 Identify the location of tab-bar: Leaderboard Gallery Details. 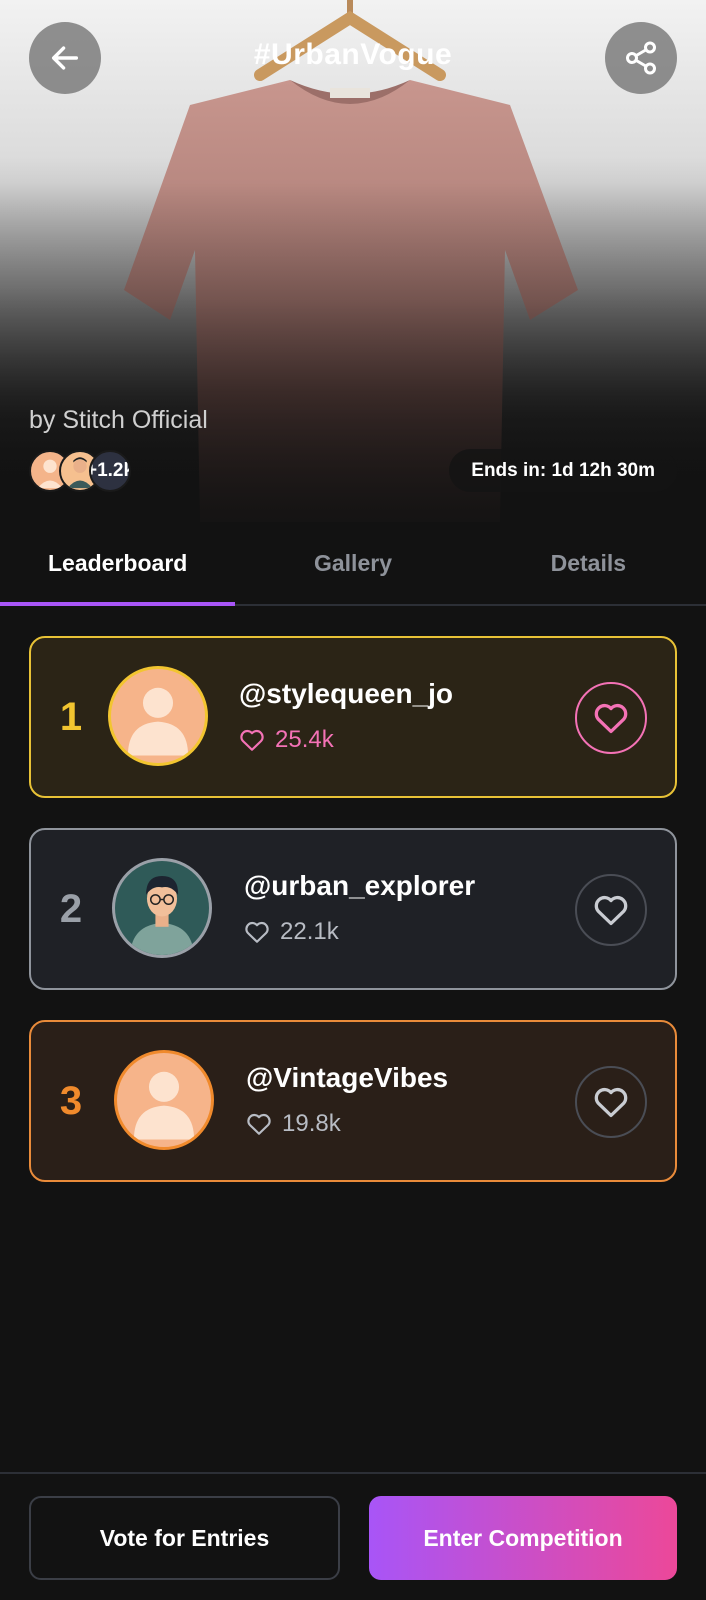
(353, 564).